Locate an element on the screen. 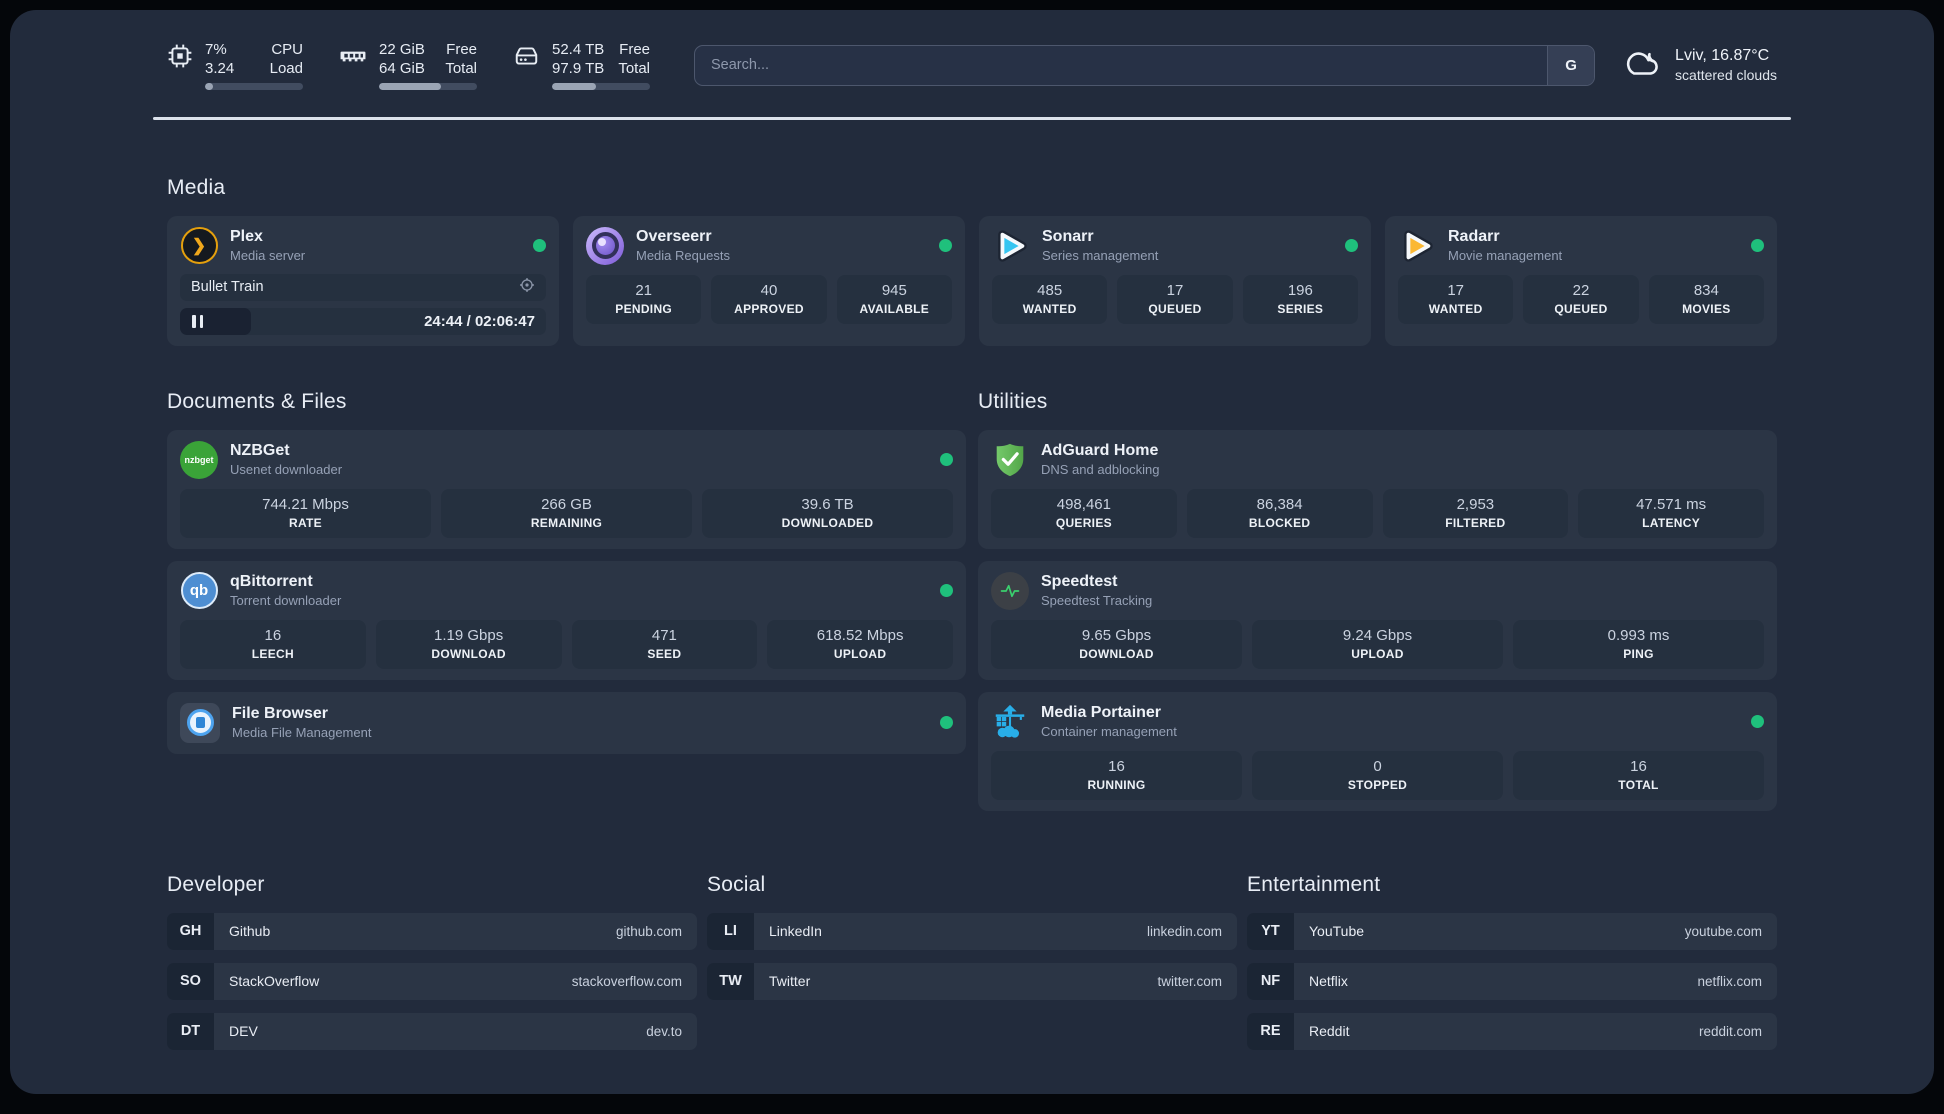 The height and width of the screenshot is (1114, 1944). link-domain: stackoverflow.com is located at coordinates (626, 981).